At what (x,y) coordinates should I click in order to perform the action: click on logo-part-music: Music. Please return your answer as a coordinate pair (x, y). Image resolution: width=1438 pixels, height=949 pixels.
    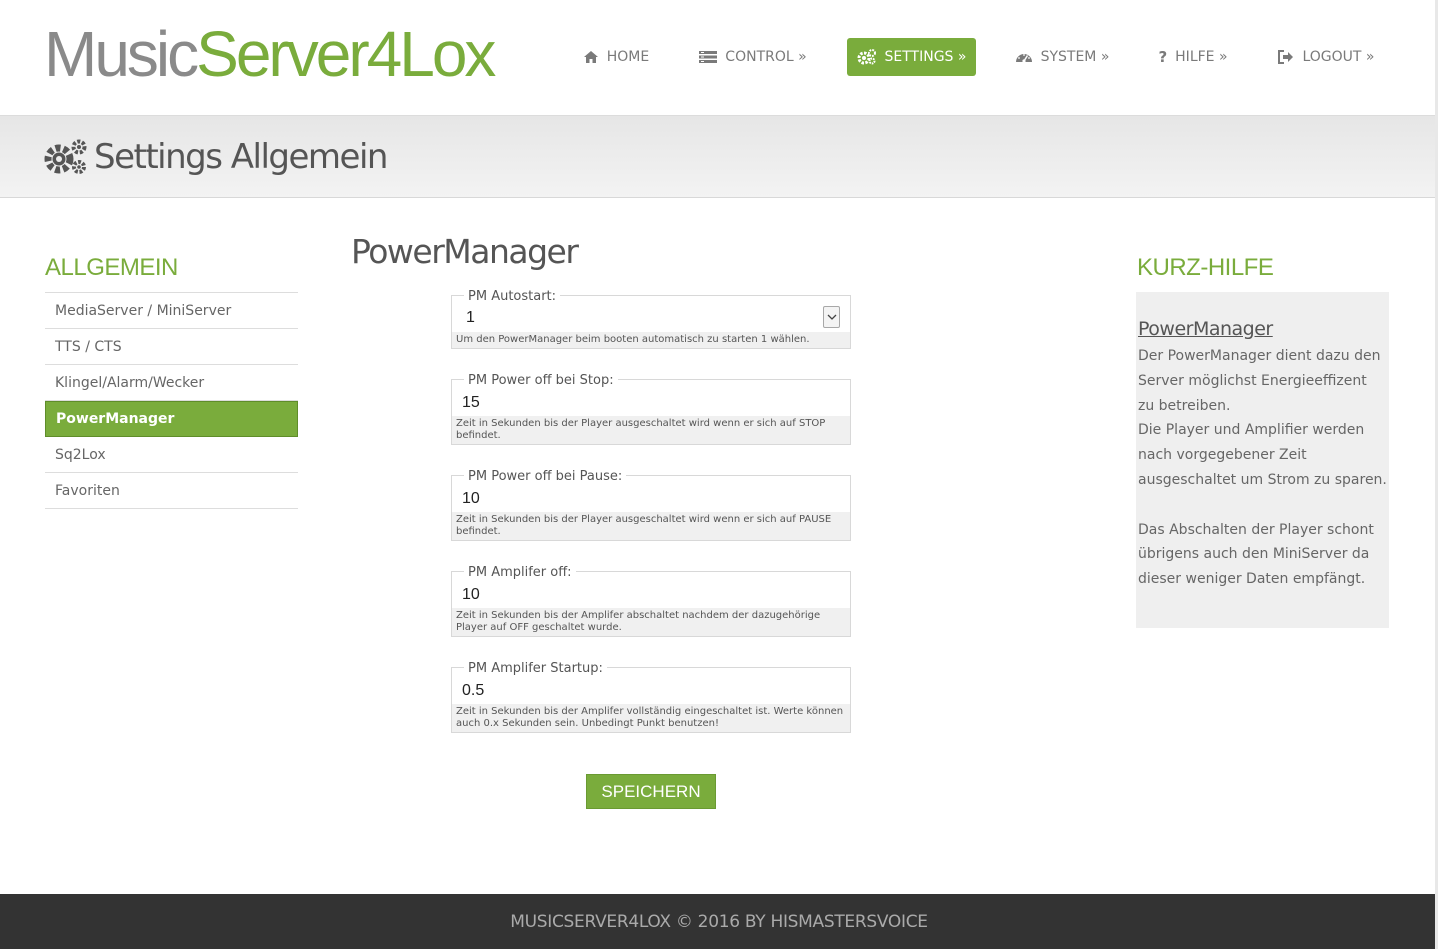
    Looking at the image, I should click on (121, 54).